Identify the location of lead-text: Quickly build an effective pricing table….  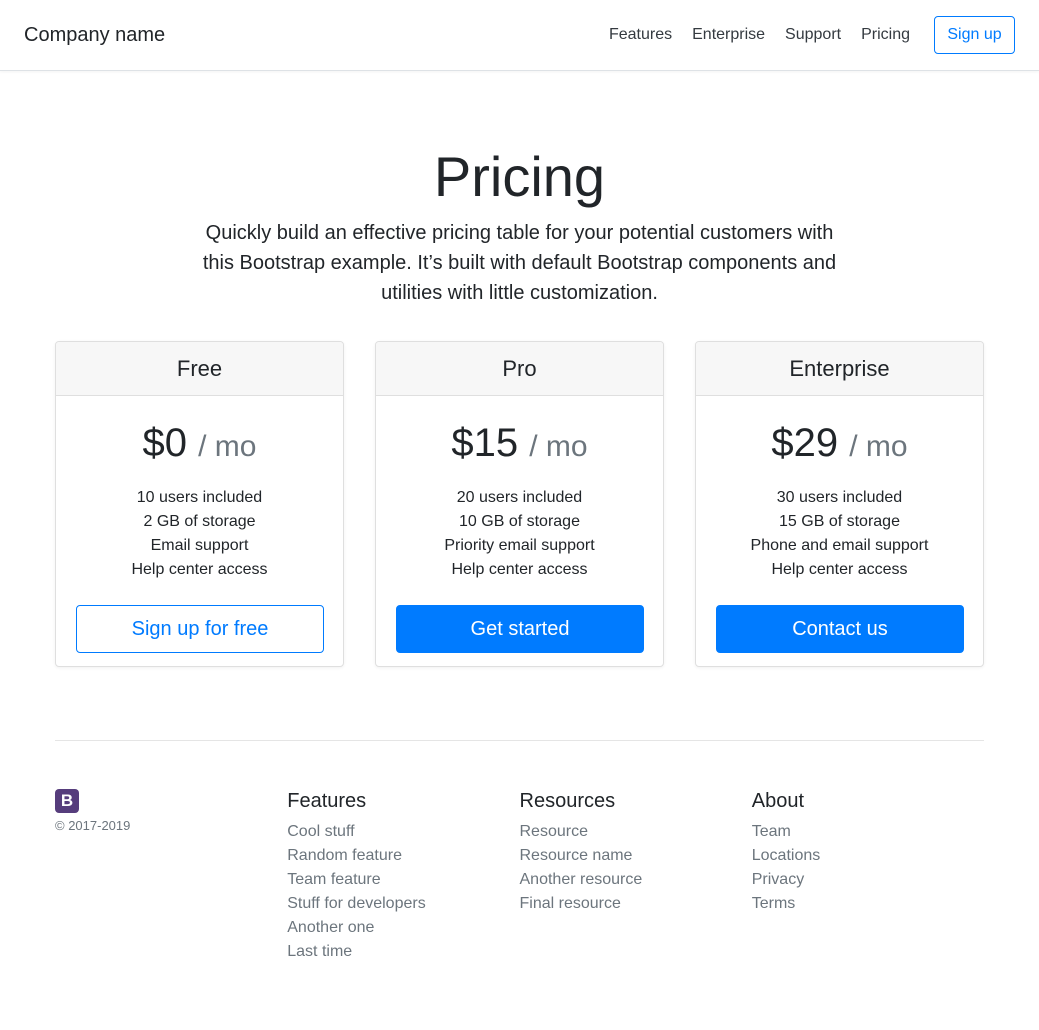
(519, 263).